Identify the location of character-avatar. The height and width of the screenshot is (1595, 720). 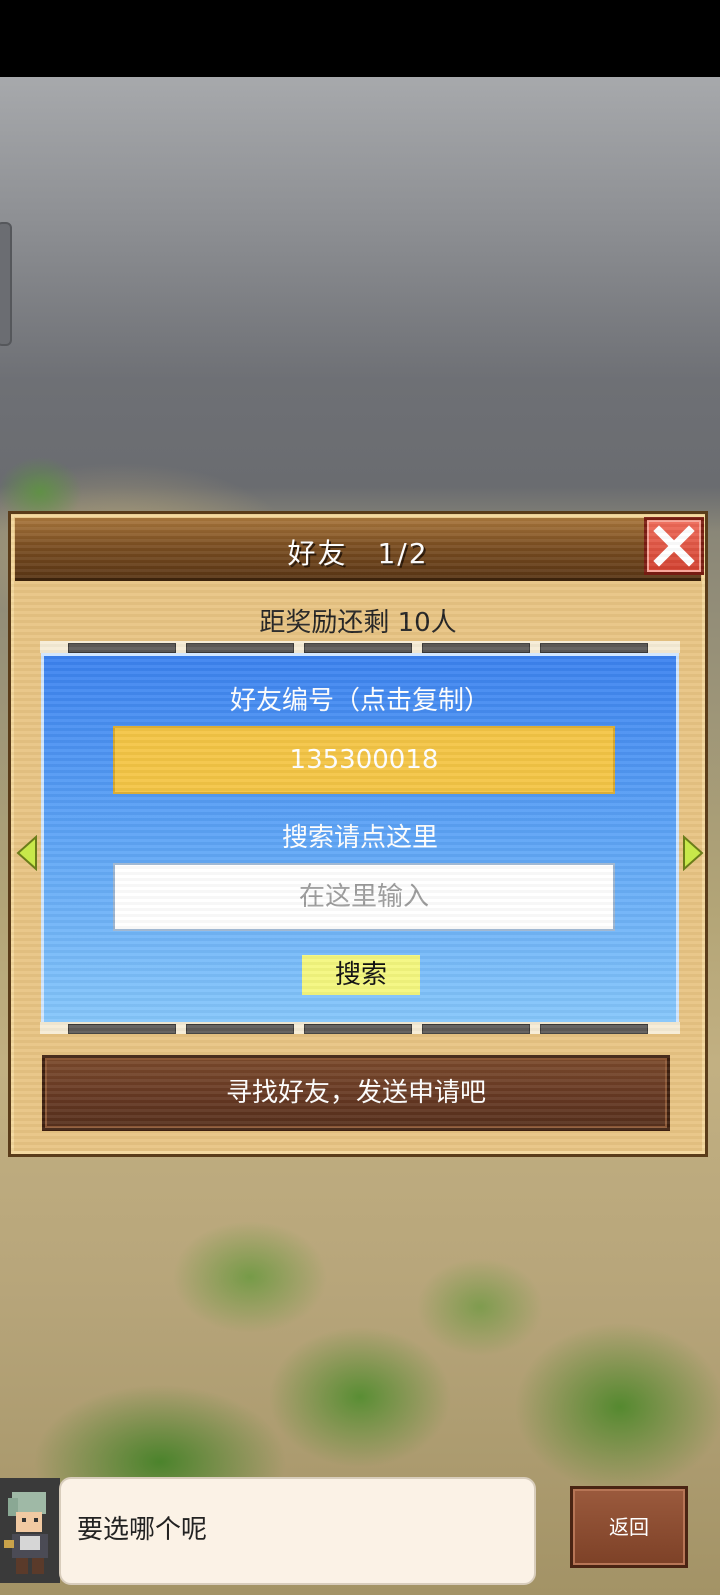
(30, 1530).